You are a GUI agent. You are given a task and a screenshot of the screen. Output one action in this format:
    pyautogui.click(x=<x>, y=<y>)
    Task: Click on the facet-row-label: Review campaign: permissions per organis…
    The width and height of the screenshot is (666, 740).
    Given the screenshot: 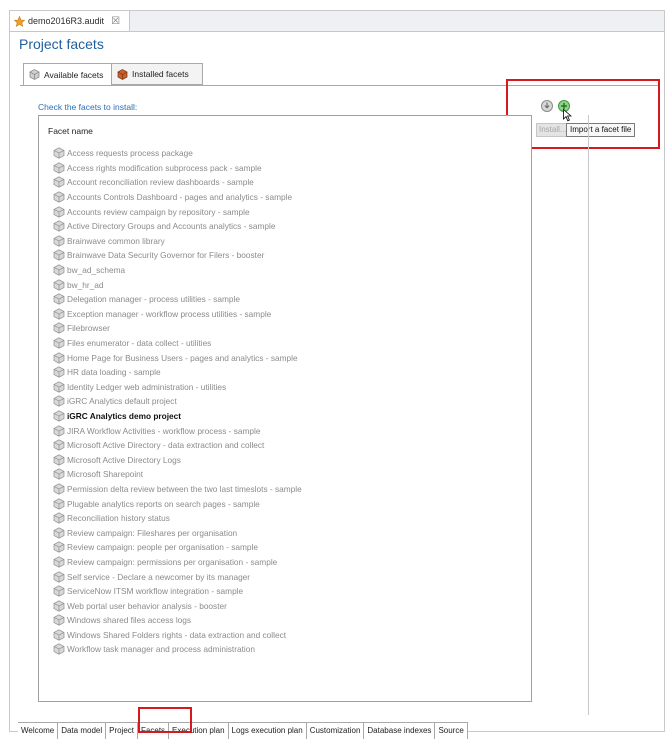 What is the action you would take?
    pyautogui.click(x=172, y=561)
    